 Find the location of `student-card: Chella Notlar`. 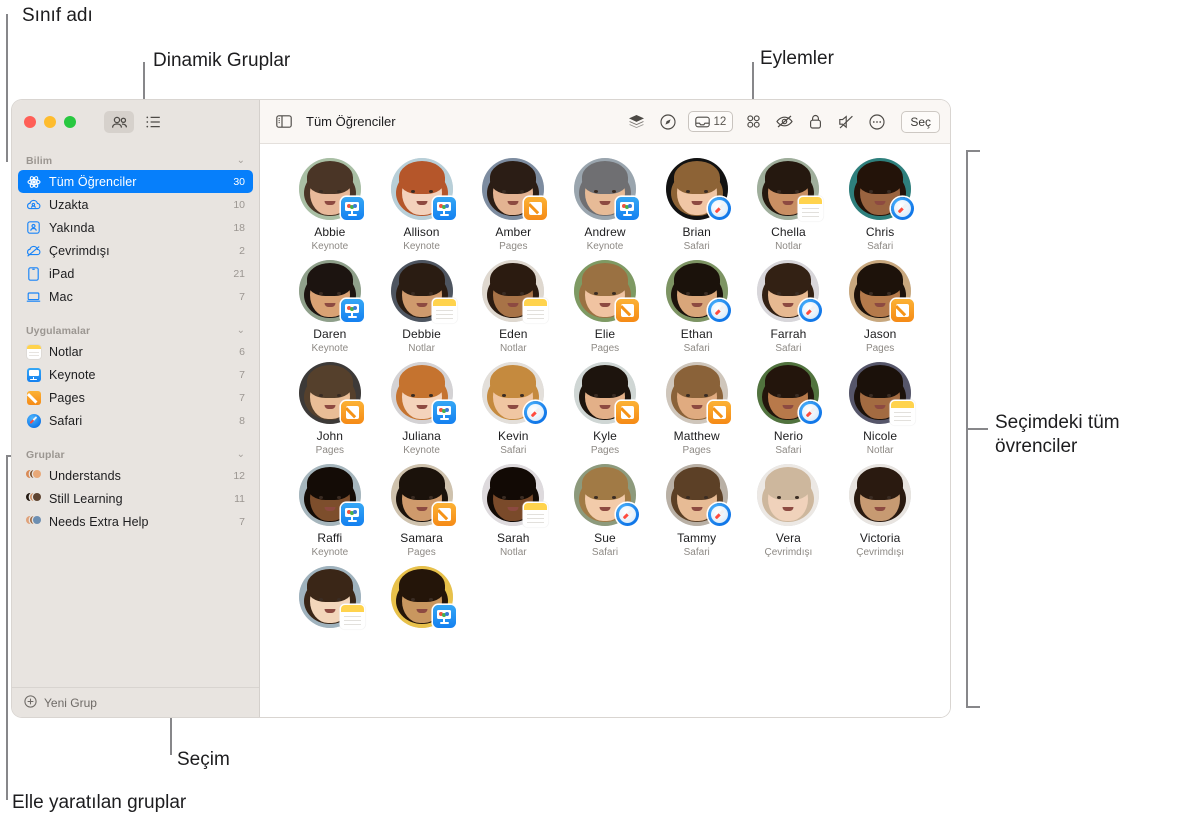

student-card: Chella Notlar is located at coordinates (789, 205).